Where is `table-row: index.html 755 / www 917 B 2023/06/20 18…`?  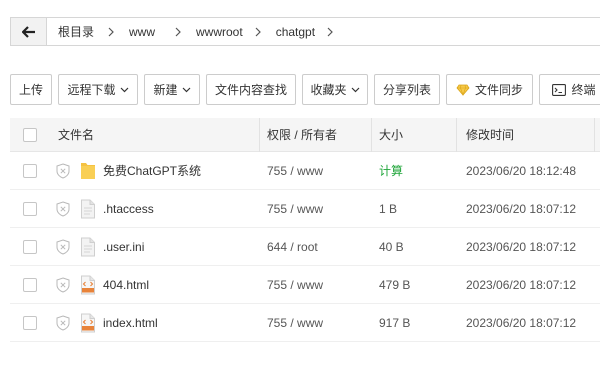
table-row: index.html 755 / www 917 B 2023/06/20 18… is located at coordinates (305, 323).